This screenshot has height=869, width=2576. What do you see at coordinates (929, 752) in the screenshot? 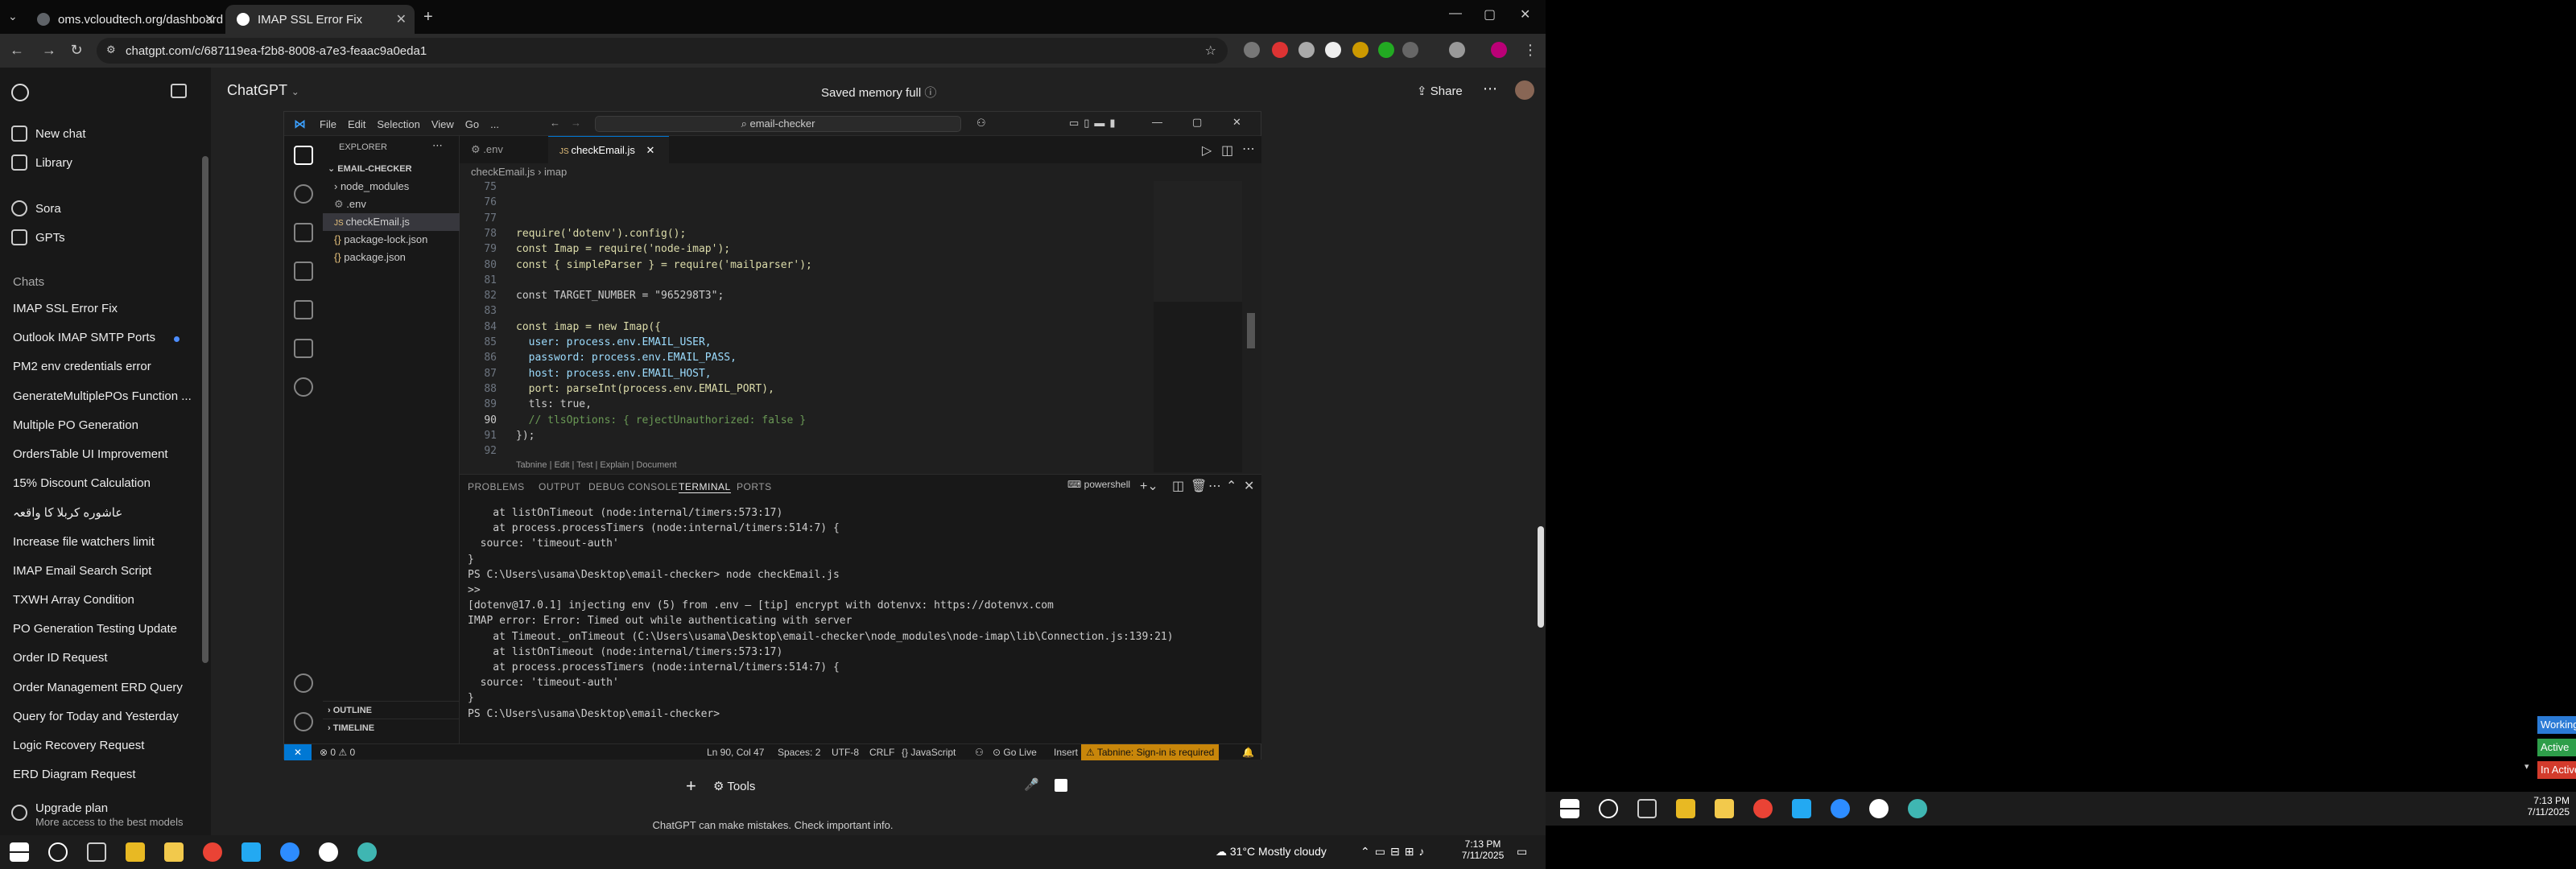
I see `language-mode: {} JavaScript` at bounding box center [929, 752].